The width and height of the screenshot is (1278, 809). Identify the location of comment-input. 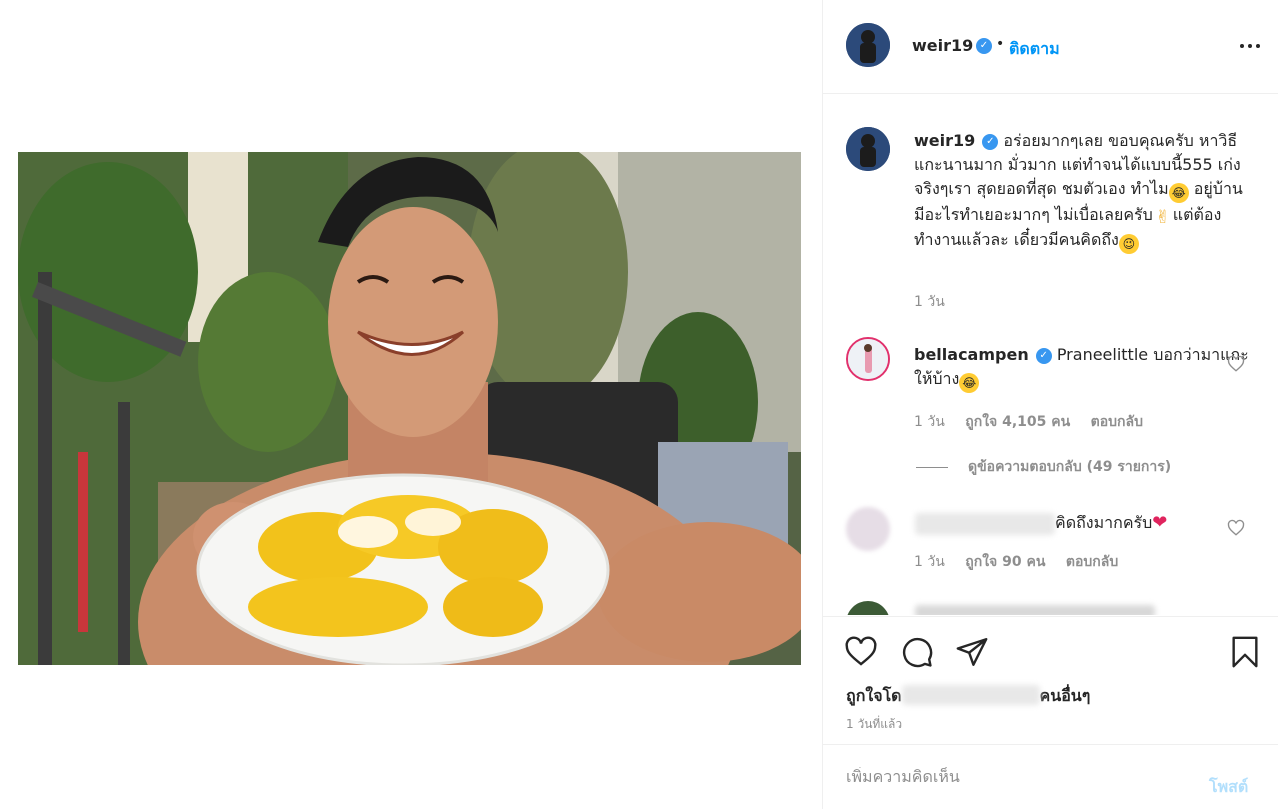
(1016, 776).